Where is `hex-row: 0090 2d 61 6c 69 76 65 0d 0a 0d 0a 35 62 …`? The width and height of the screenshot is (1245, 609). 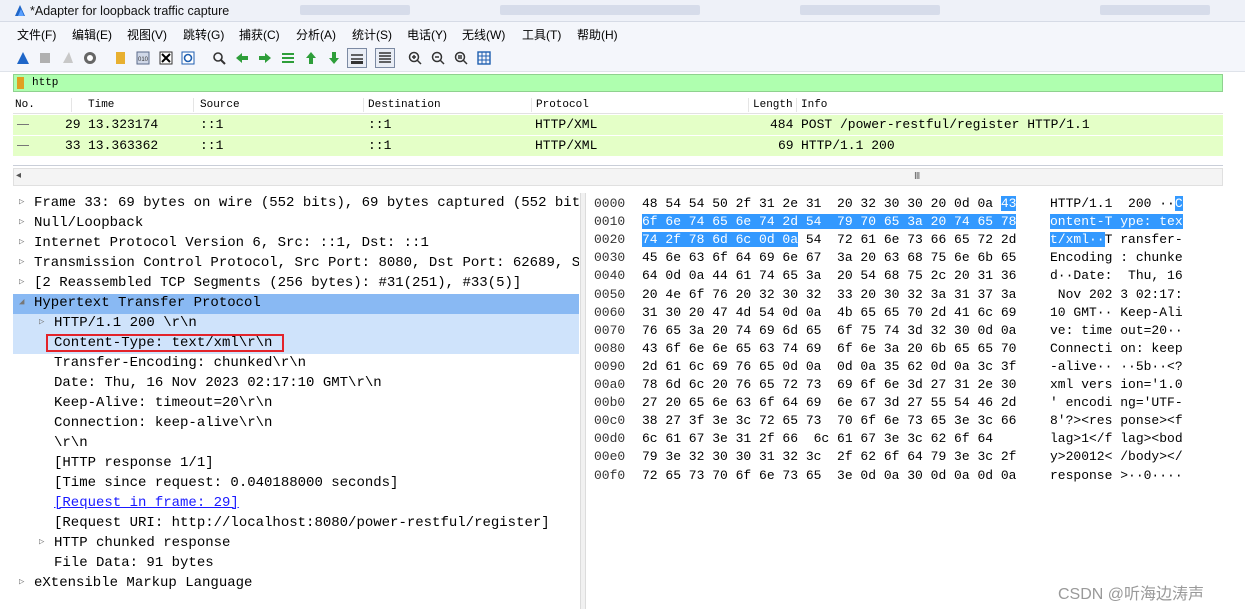 hex-row: 0090 2d 61 6c 69 76 65 0d 0a 0d 0a 35 62 … is located at coordinates (910, 367).